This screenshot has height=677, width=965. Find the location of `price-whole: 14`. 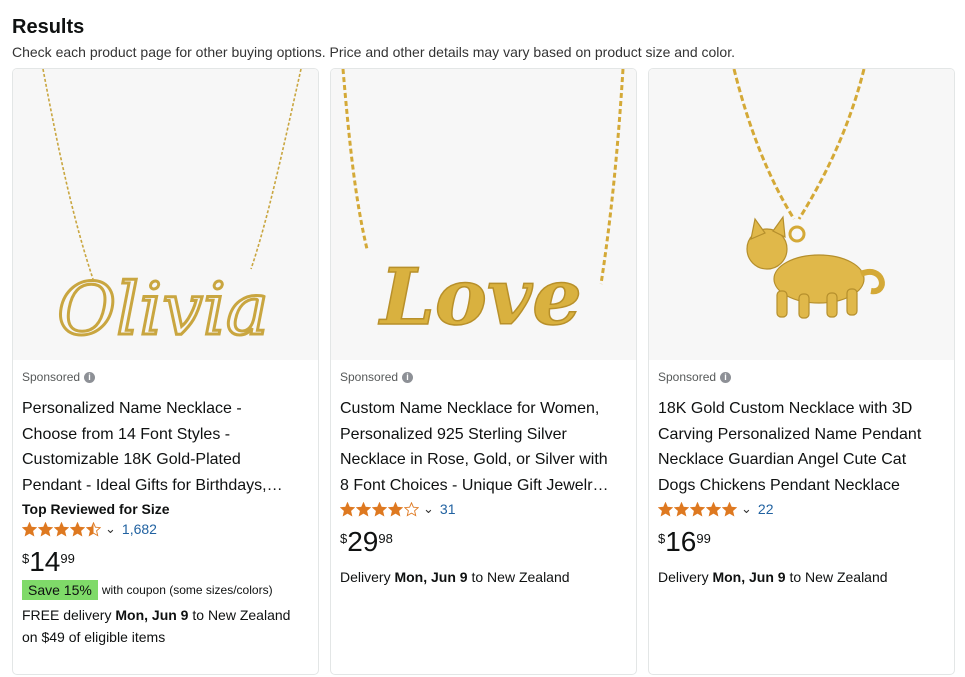

price-whole: 14 is located at coordinates (45, 561).